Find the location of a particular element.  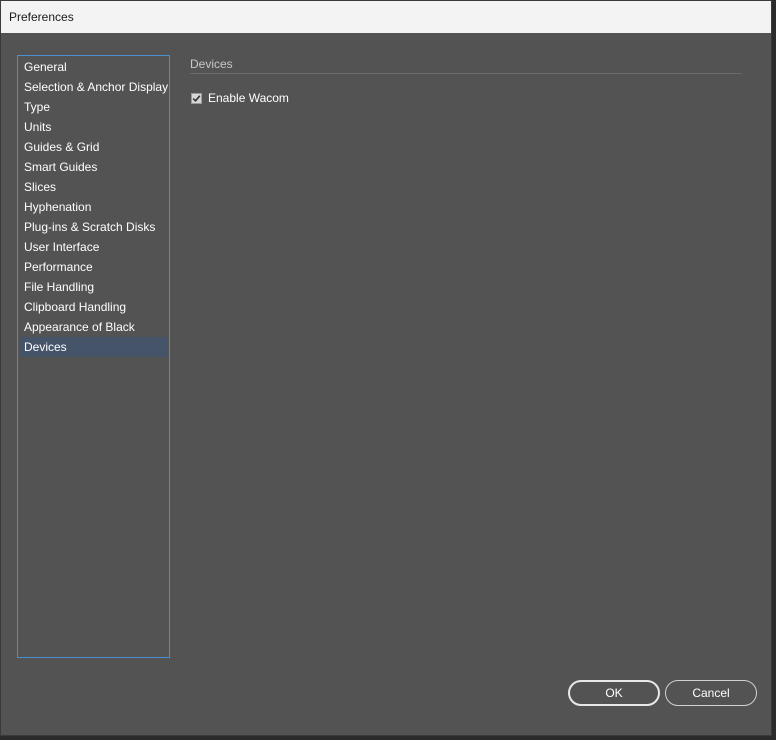

sidebar-item-guides-grid: Guides & Grid is located at coordinates (93, 147).